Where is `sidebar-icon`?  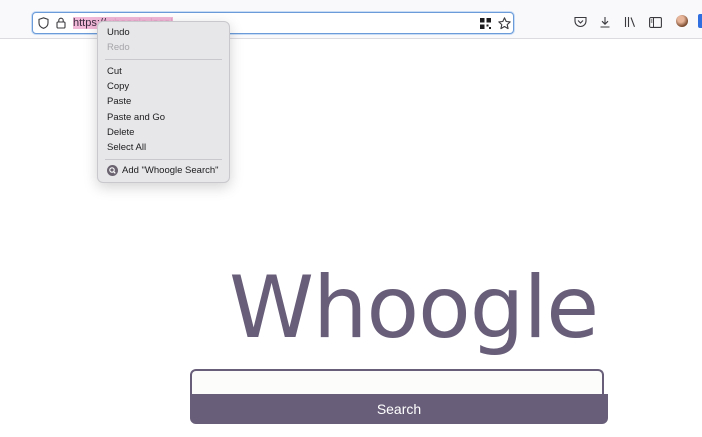
sidebar-icon is located at coordinates (655, 22).